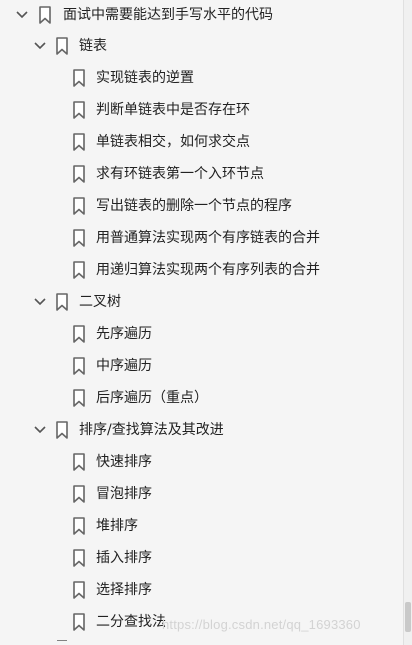 The image size is (412, 645). I want to click on bookmark-root-label: 面试中需要能达到手写水平的代码, so click(168, 15).